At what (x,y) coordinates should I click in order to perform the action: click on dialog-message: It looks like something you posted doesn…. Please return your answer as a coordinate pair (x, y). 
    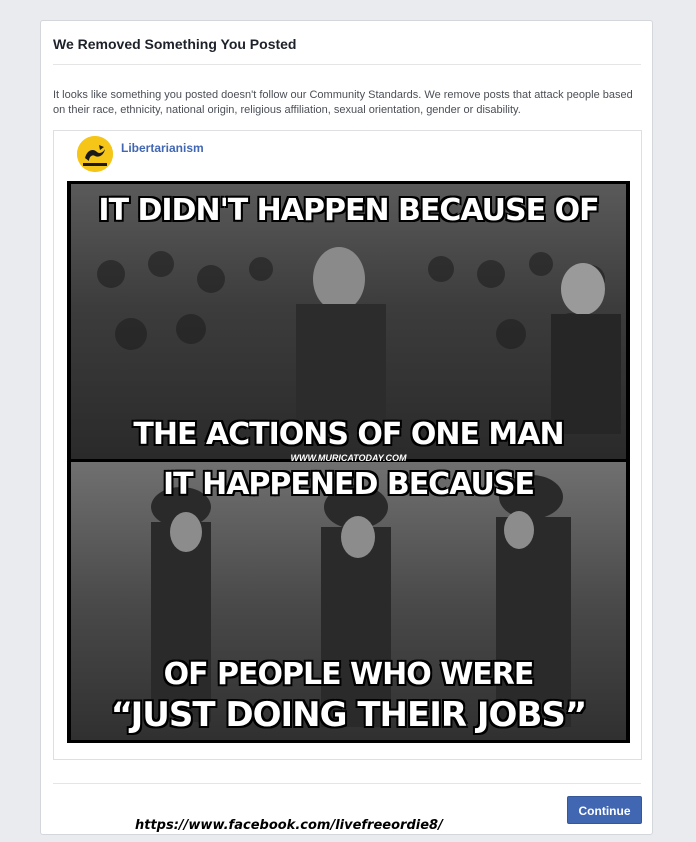
    Looking at the image, I should click on (343, 102).